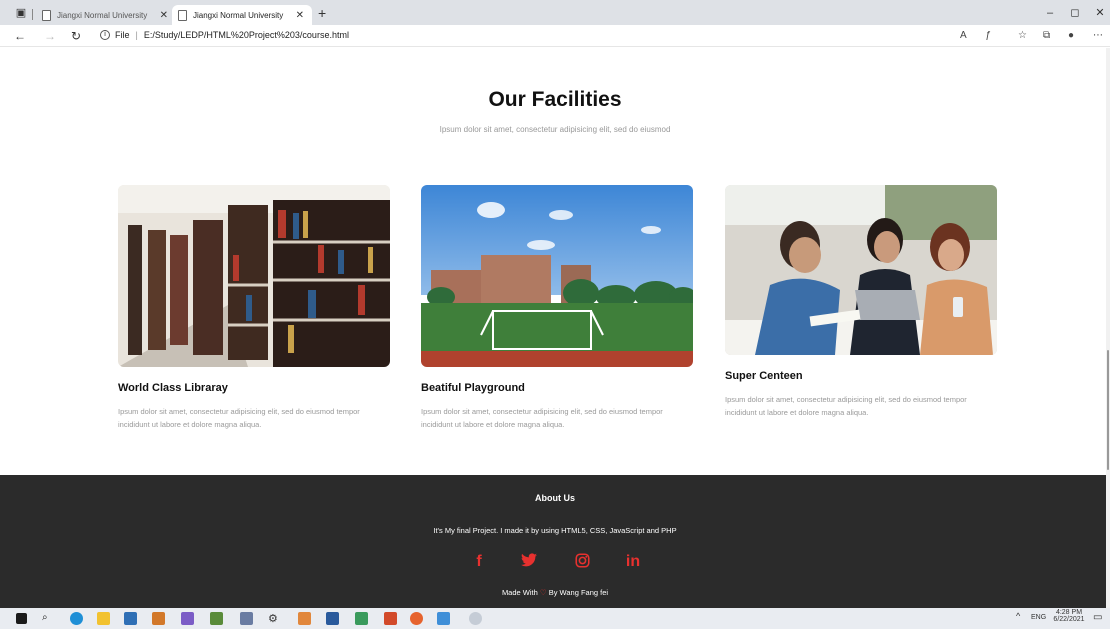 The image size is (1110, 629). What do you see at coordinates (103, 618) in the screenshot?
I see `file-explorer-icon` at bounding box center [103, 618].